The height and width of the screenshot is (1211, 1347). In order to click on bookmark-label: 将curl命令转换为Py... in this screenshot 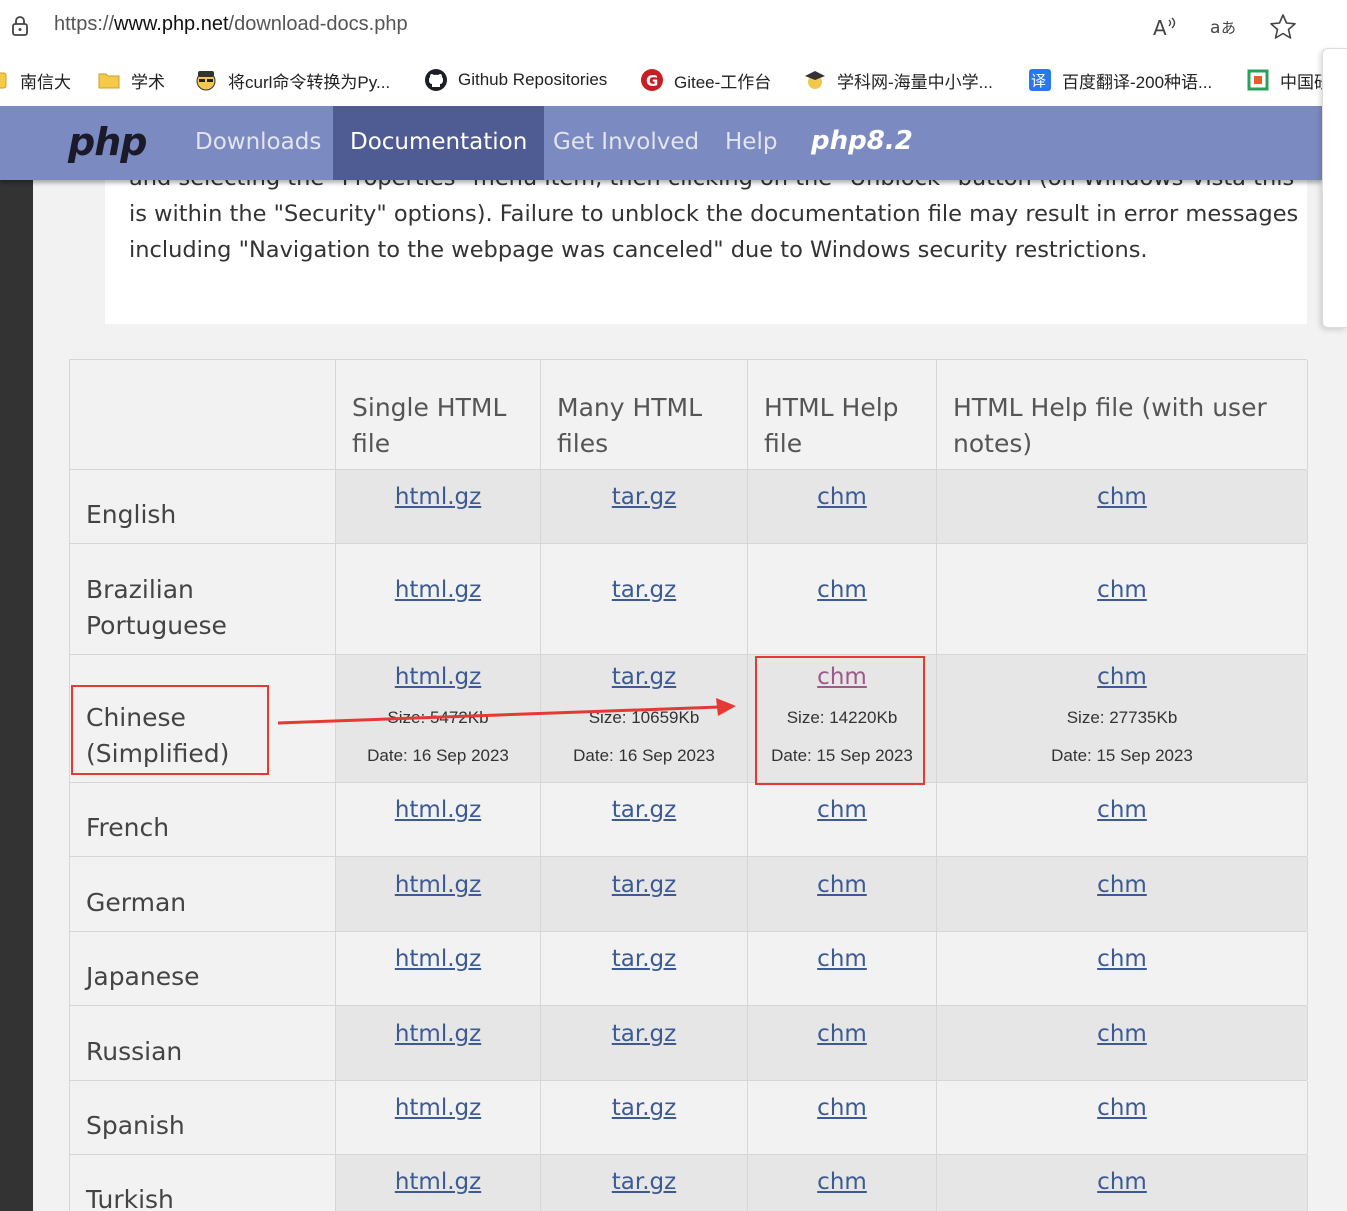, I will do `click(309, 82)`.